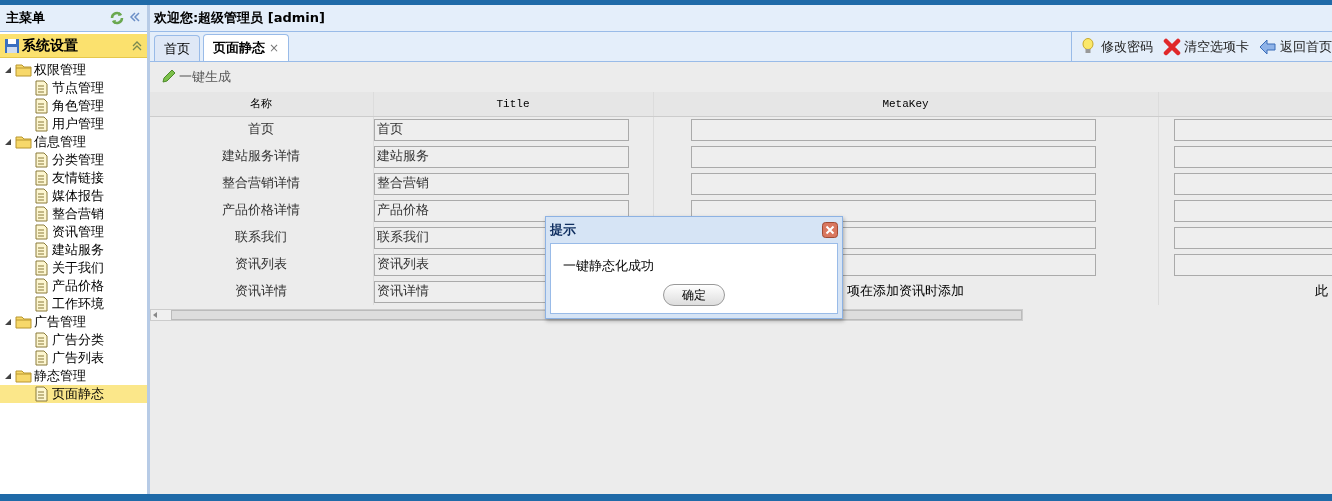  I want to click on table-cell: 建站服务详情, so click(261, 156).